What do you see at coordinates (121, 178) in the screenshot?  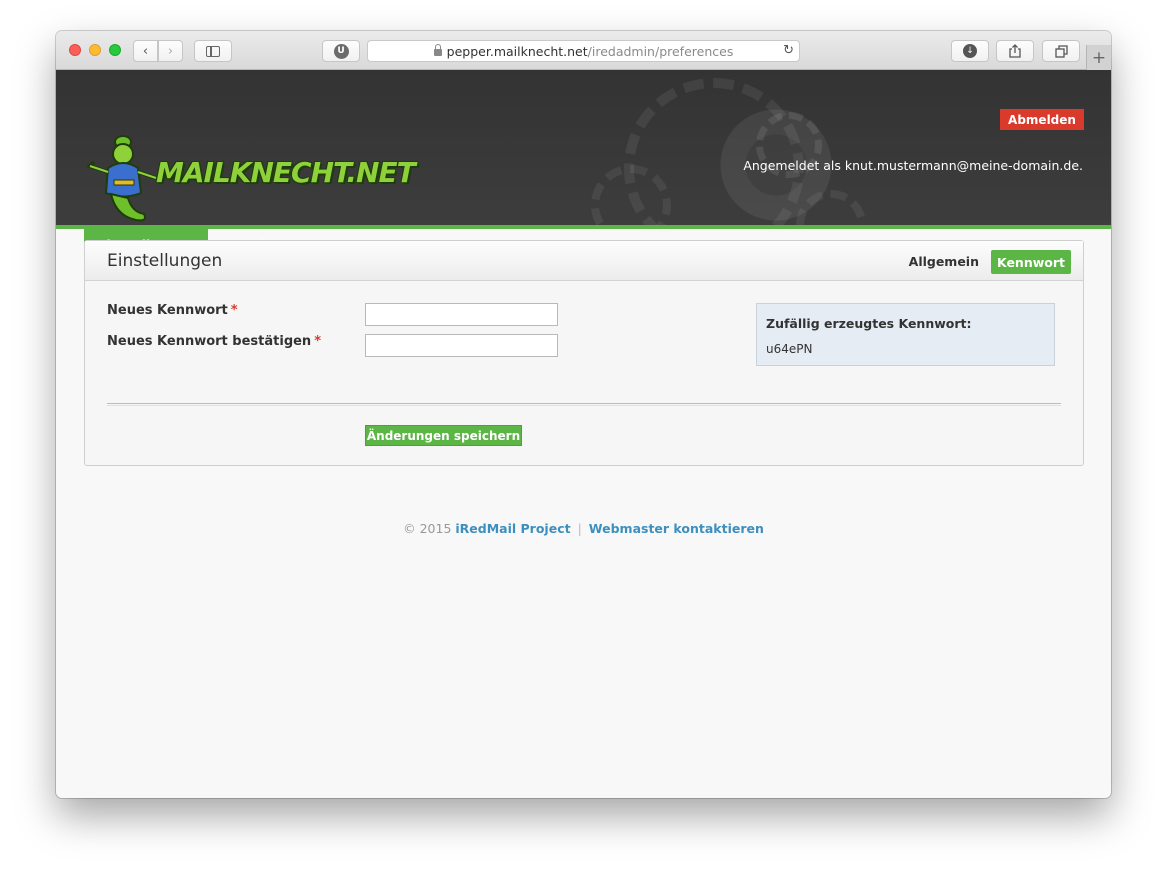 I see `genie-mascot-icon` at bounding box center [121, 178].